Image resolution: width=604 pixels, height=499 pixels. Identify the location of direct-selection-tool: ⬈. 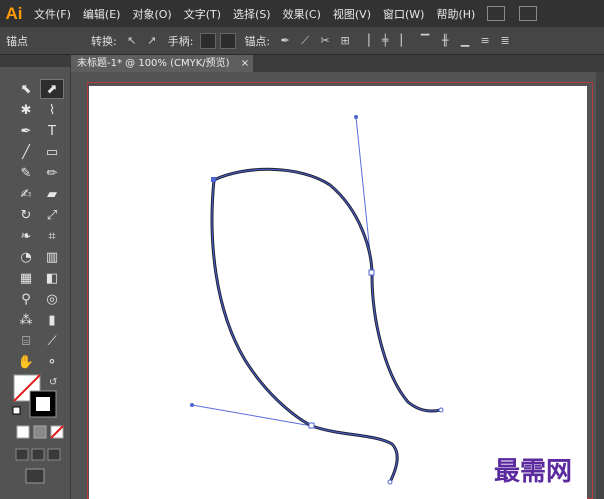
(52, 89).